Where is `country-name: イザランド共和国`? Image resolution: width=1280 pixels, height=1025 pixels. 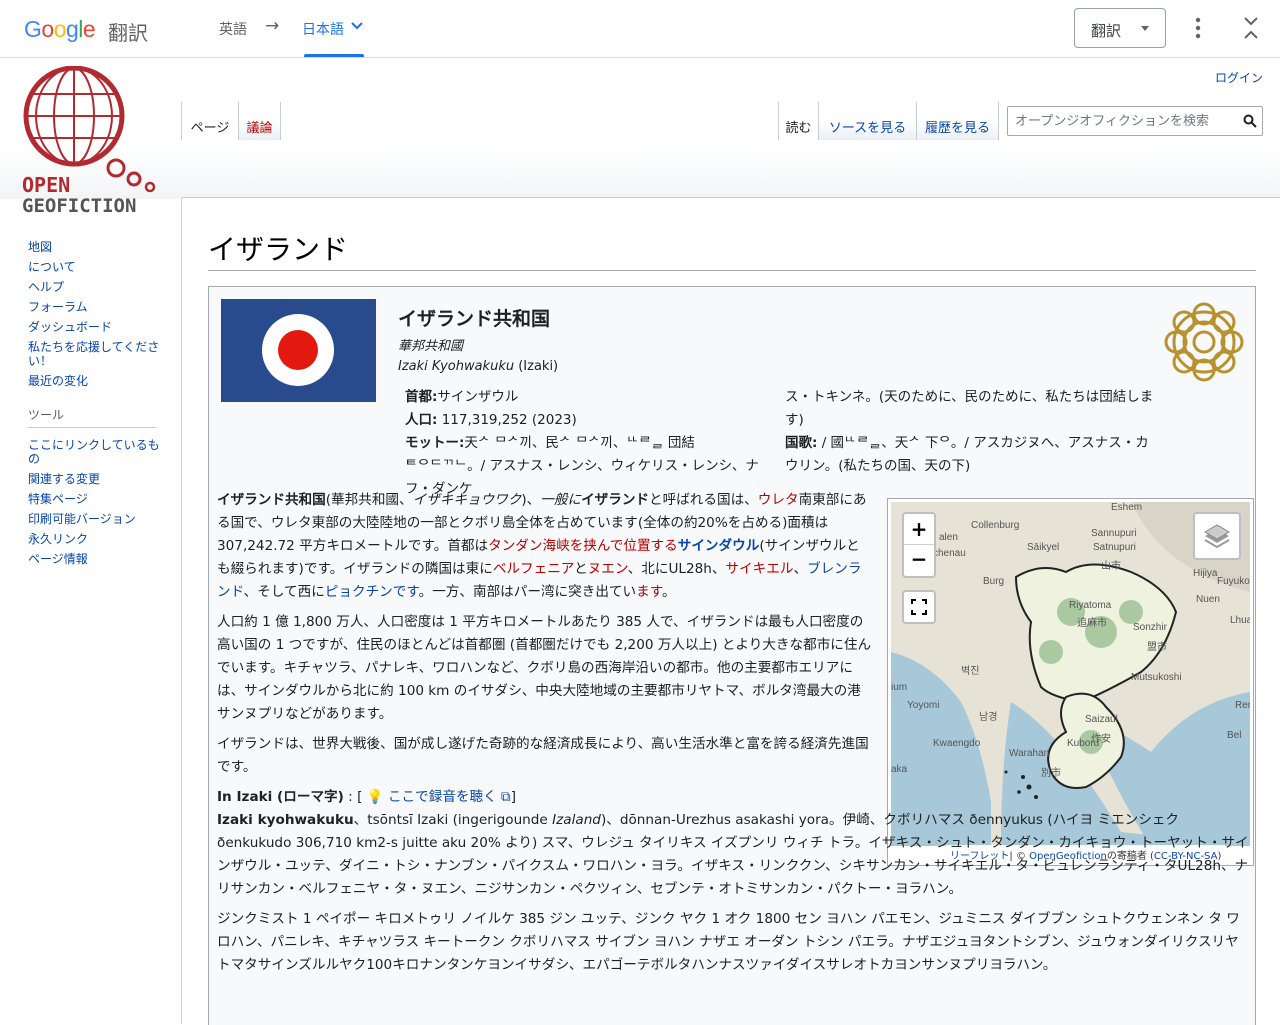 country-name: イザランド共和国 is located at coordinates (474, 319).